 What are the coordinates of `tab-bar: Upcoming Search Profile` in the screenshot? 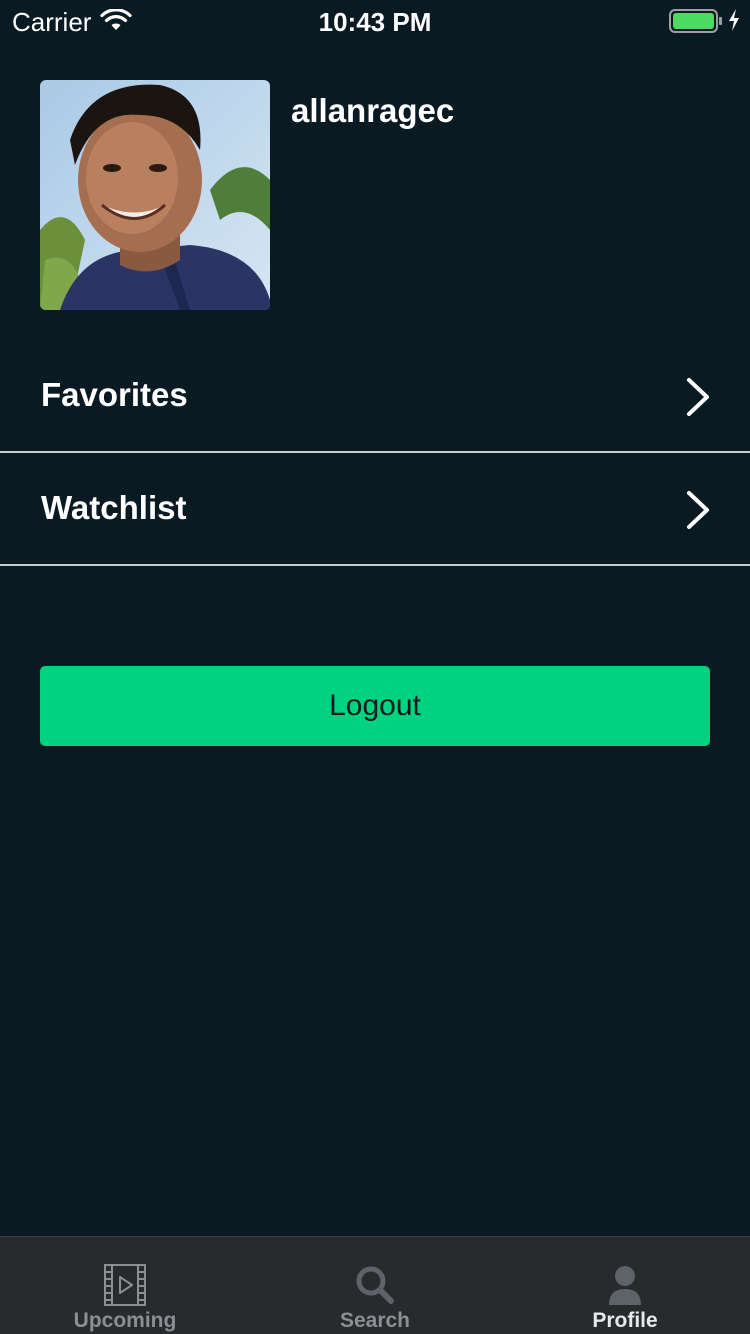 It's located at (375, 1285).